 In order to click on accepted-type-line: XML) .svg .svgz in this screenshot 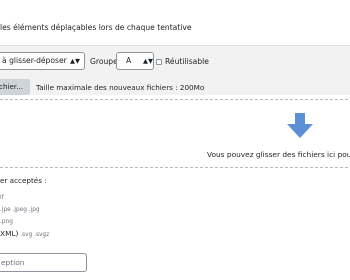, I will do `click(24, 233)`.